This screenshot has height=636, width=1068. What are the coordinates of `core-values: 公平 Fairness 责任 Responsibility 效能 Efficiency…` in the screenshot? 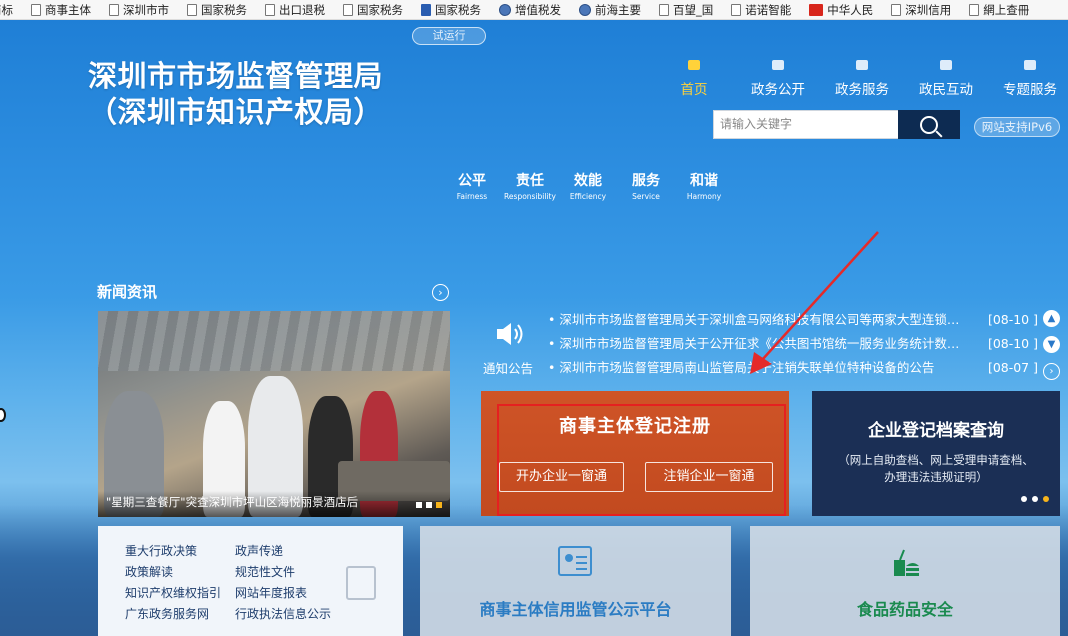 It's located at (588, 185).